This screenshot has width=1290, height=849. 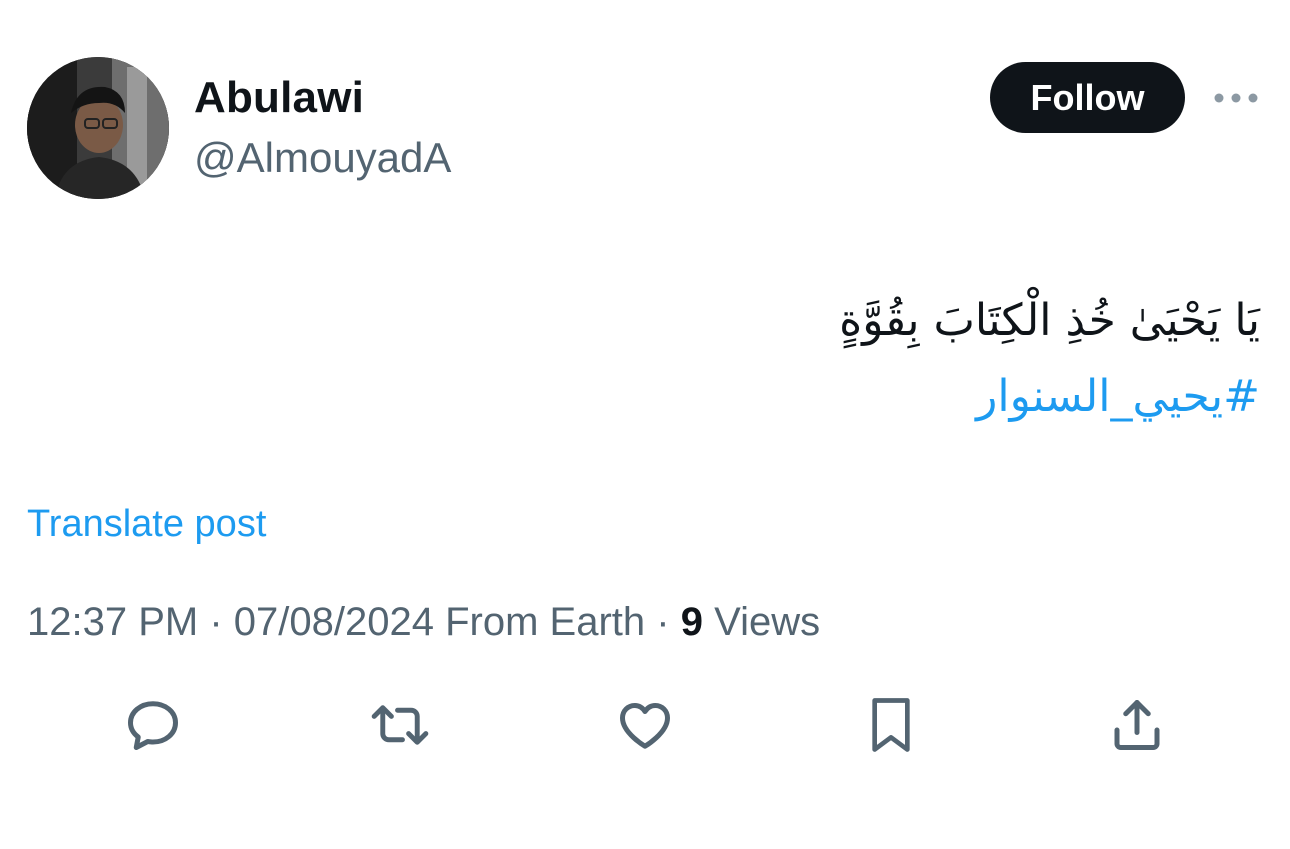 What do you see at coordinates (400, 725) in the screenshot?
I see `repost-icon` at bounding box center [400, 725].